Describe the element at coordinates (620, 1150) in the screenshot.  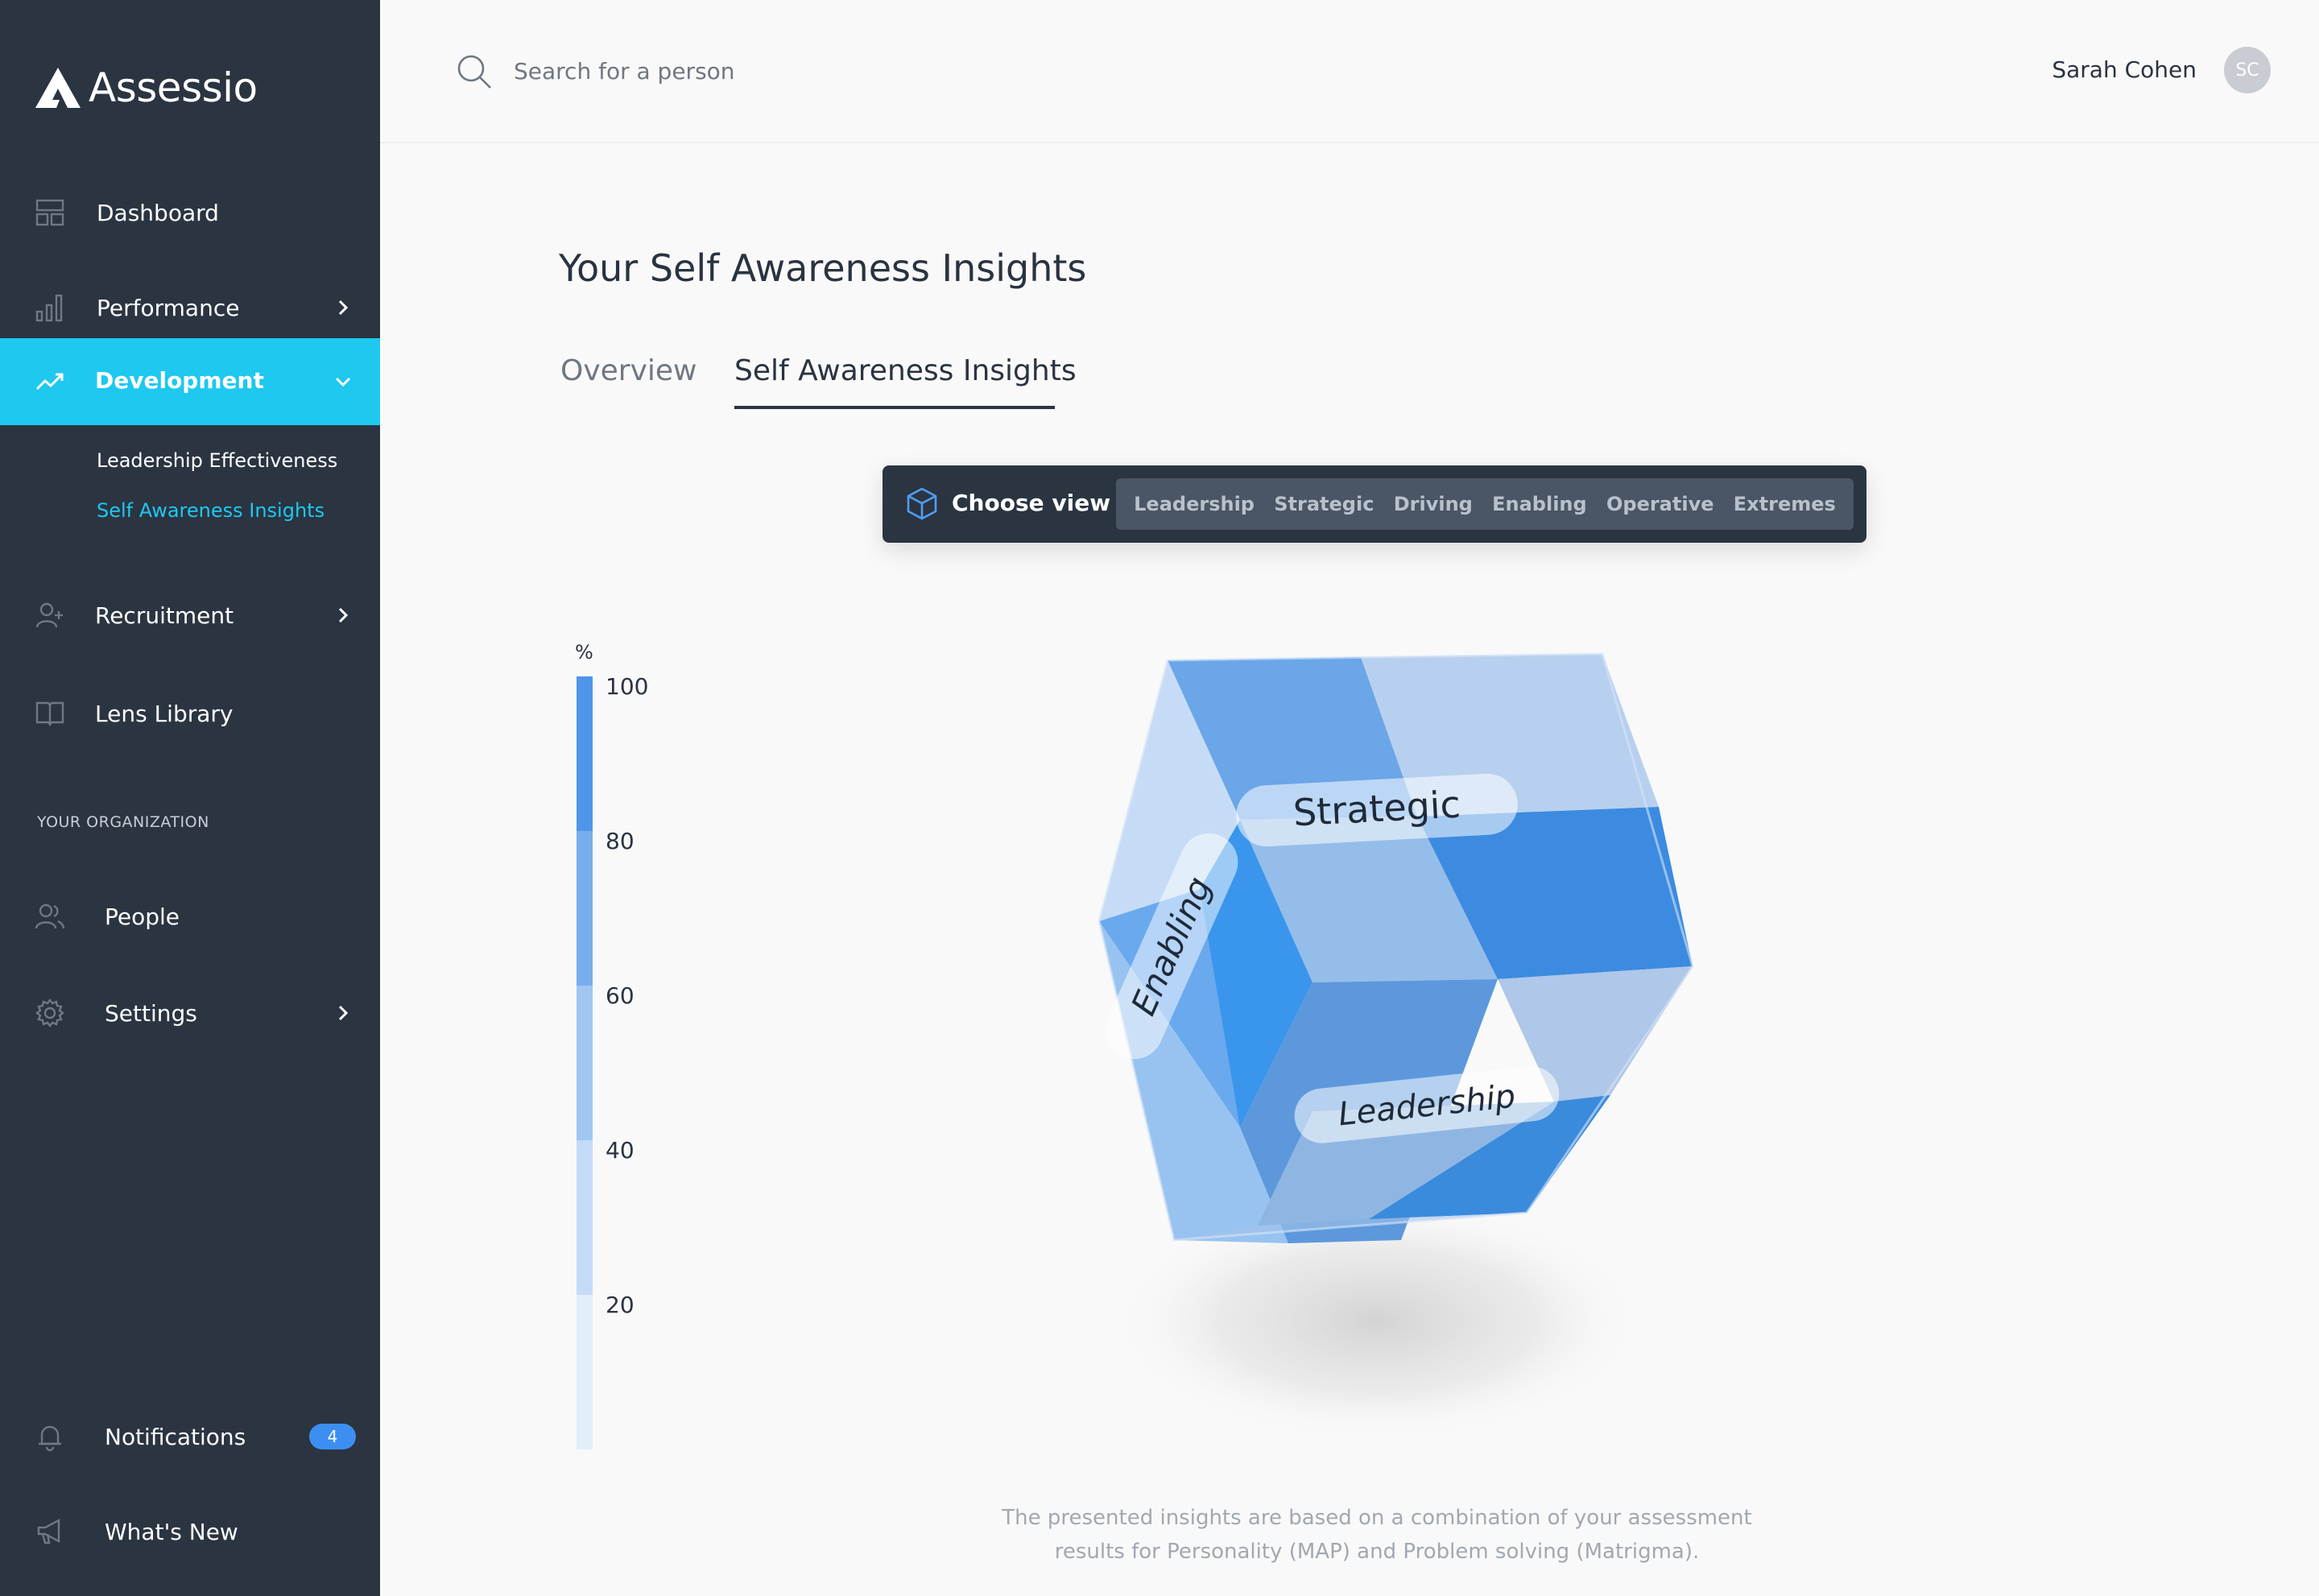
I see `scale-label-40: 40` at that location.